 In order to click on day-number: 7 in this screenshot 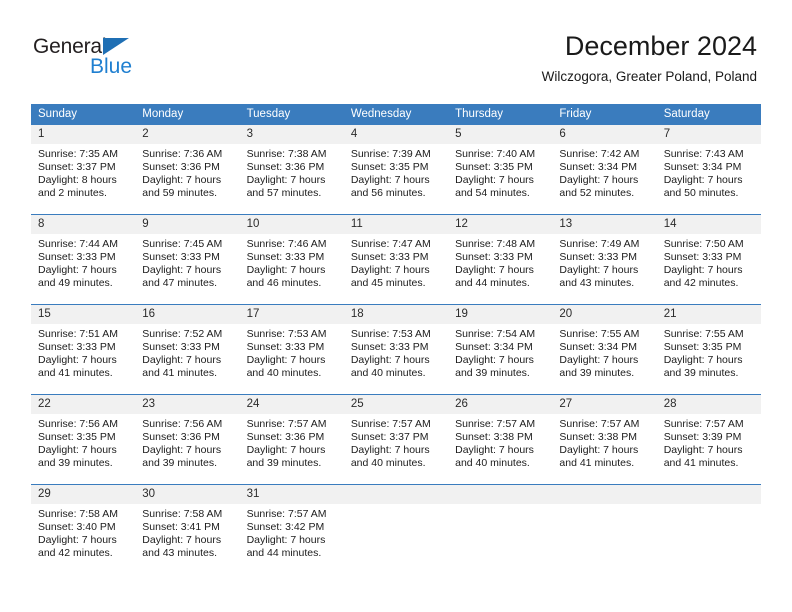, I will do `click(708, 134)`.